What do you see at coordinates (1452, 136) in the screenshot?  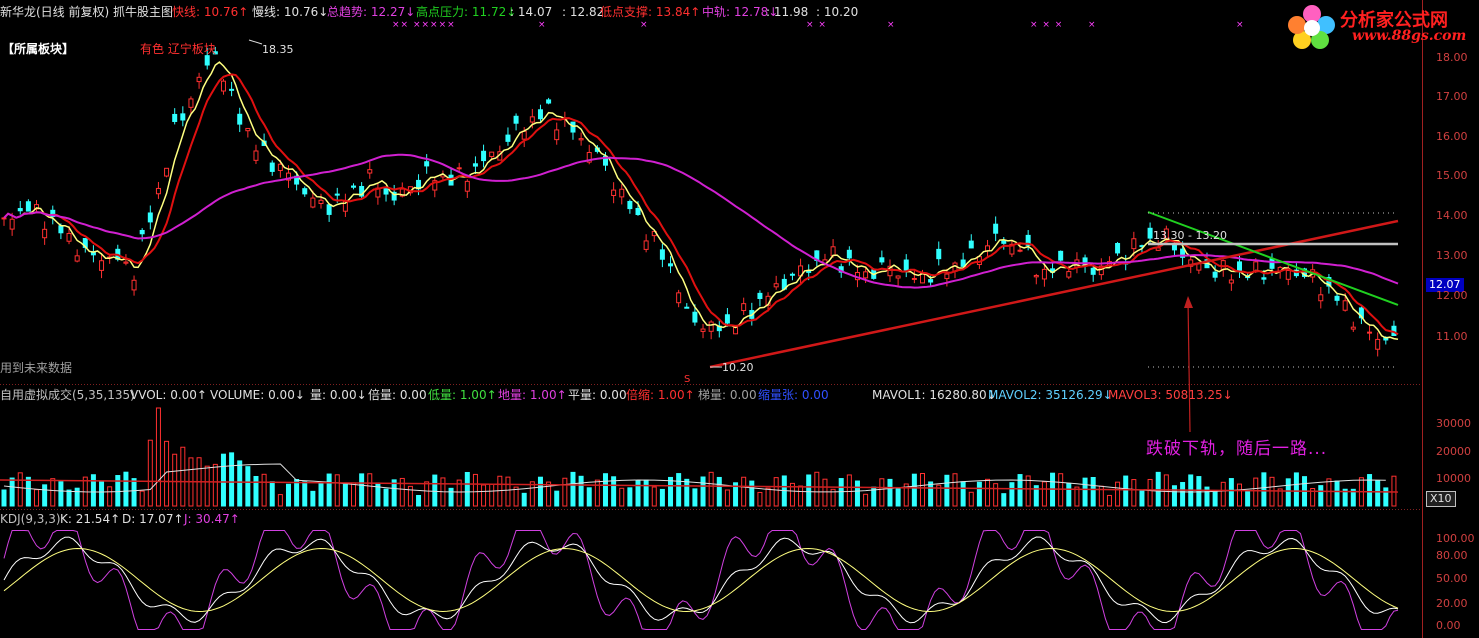 I see `axis-tick-label: 16.00` at bounding box center [1452, 136].